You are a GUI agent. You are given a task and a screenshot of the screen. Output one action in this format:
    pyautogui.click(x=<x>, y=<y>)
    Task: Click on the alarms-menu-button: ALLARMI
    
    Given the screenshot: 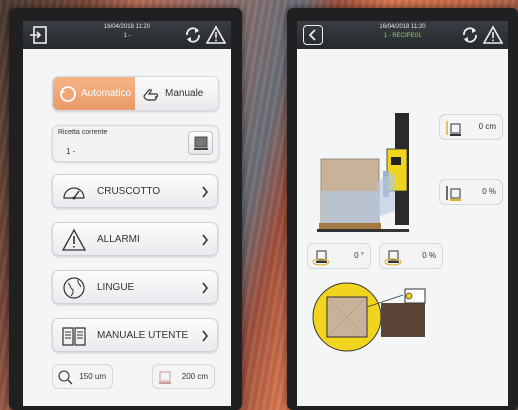 What is the action you would take?
    pyautogui.click(x=135, y=239)
    